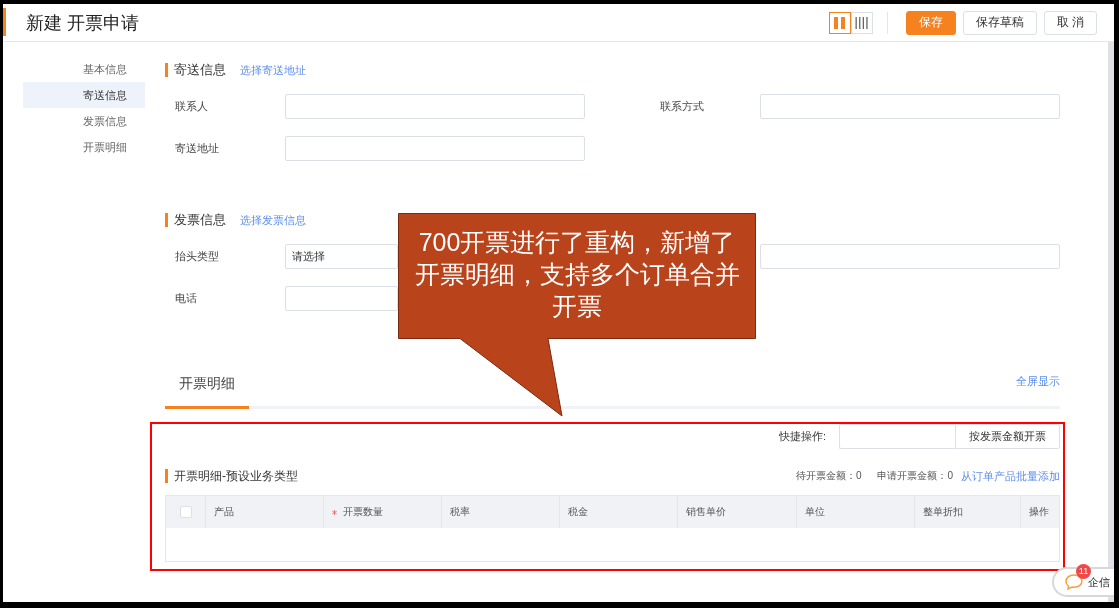  I want to click on chat-bubble-icon, so click(1074, 582).